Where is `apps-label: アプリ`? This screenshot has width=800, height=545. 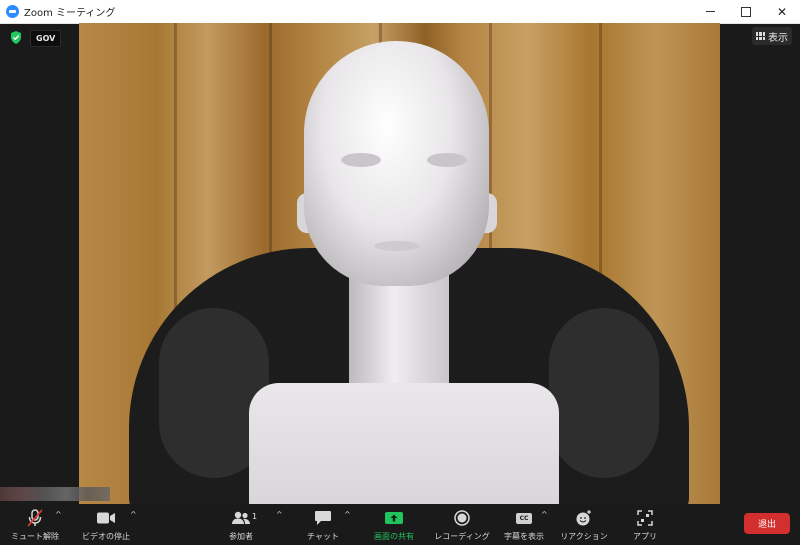 apps-label: アプリ is located at coordinates (645, 536).